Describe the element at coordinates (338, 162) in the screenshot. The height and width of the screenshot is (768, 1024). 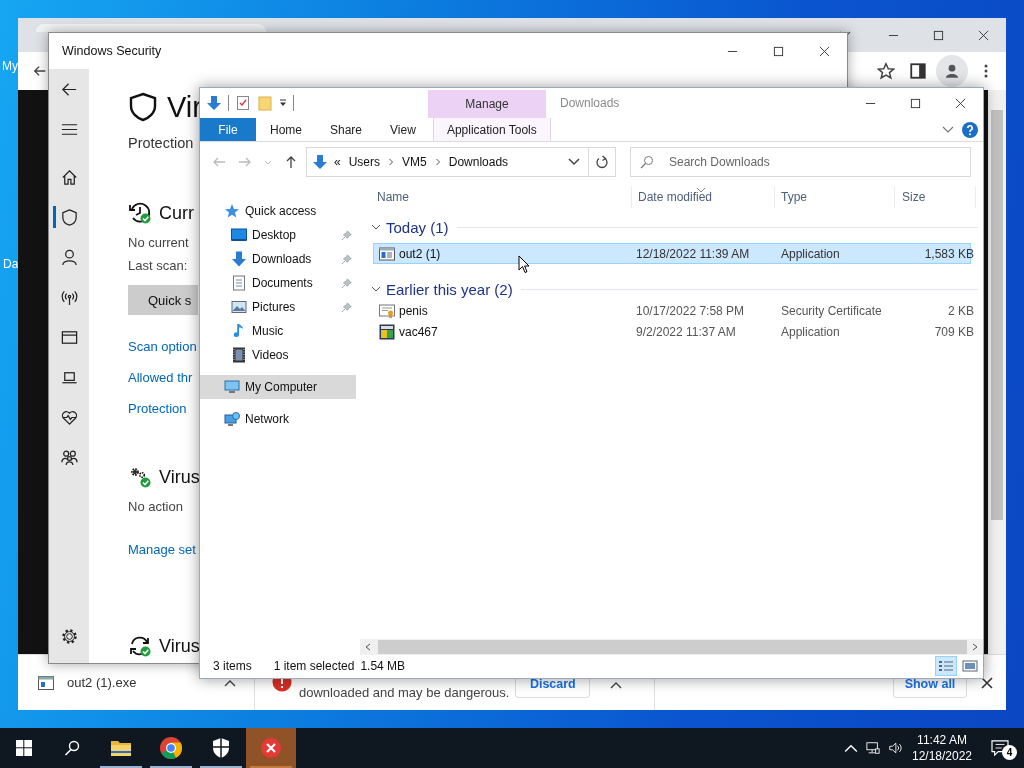
I see `breadcrumb-overflow: «` at that location.